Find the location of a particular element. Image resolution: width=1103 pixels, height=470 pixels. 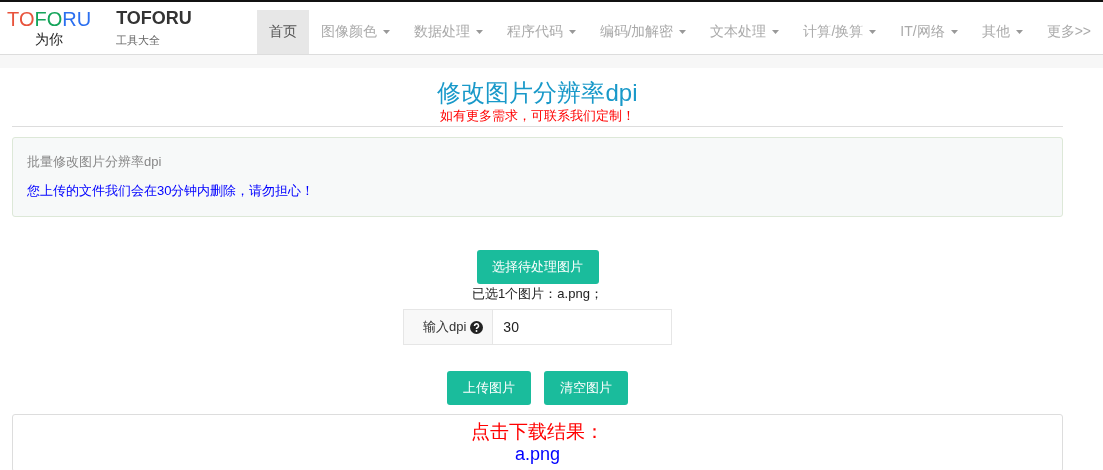

logo-tagline: 为你 is located at coordinates (49, 39).